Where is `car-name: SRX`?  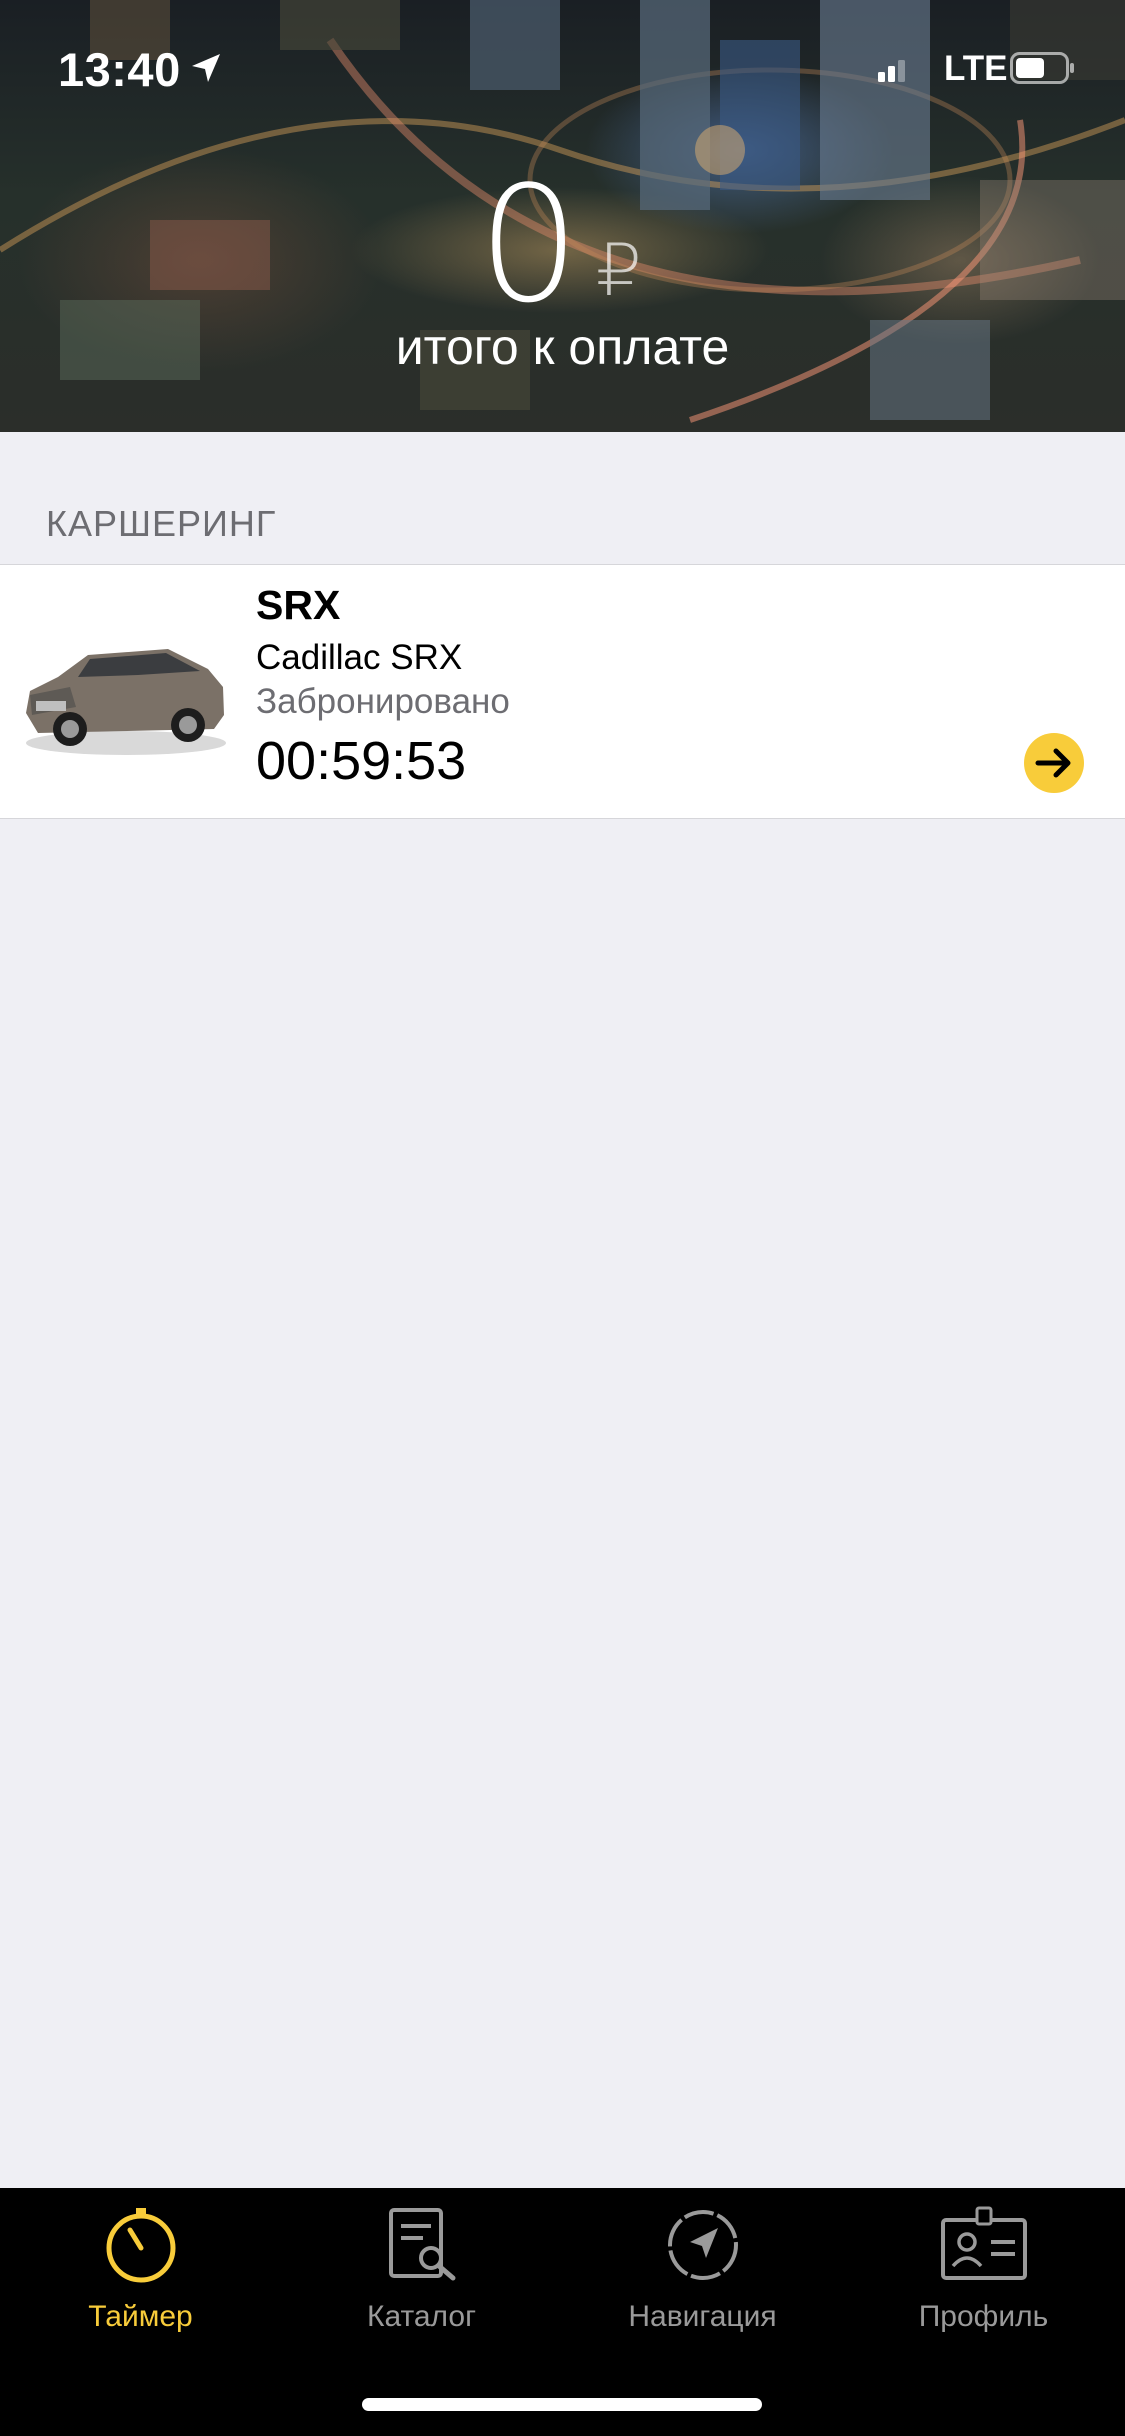
car-name: SRX is located at coordinates (298, 605).